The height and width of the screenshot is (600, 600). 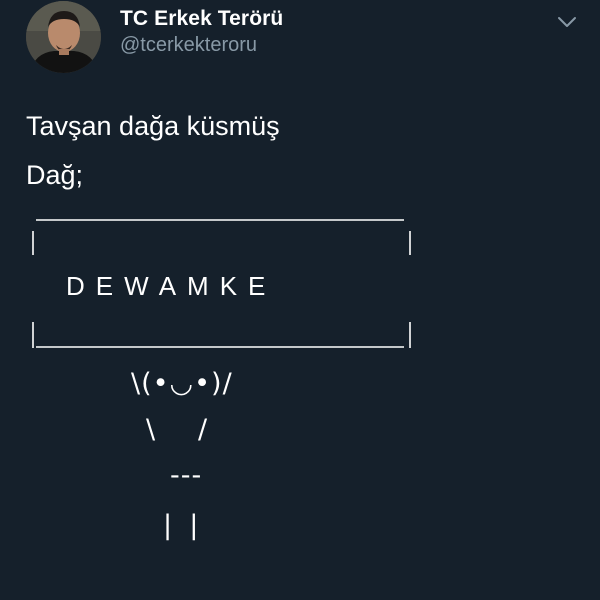 What do you see at coordinates (55, 175) in the screenshot?
I see `tweet-text-line: Dağ;` at bounding box center [55, 175].